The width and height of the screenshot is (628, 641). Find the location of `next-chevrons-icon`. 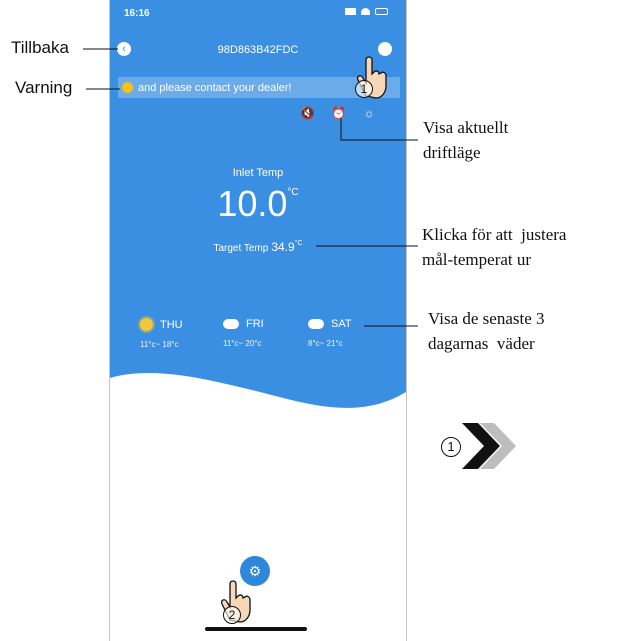

next-chevrons-icon is located at coordinates (489, 446).